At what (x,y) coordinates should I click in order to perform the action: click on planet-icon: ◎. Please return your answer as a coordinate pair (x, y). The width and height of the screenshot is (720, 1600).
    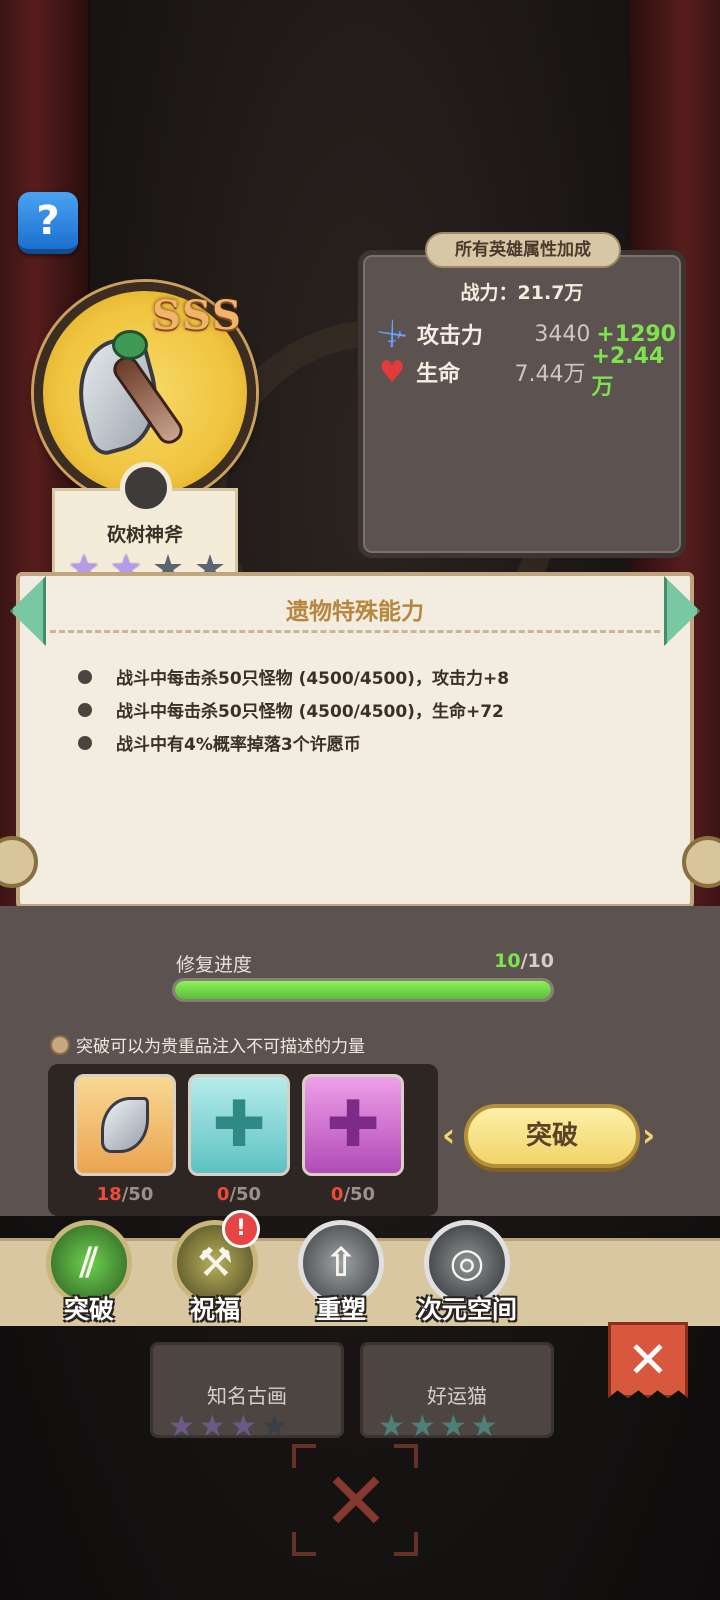
    Looking at the image, I should click on (467, 1263).